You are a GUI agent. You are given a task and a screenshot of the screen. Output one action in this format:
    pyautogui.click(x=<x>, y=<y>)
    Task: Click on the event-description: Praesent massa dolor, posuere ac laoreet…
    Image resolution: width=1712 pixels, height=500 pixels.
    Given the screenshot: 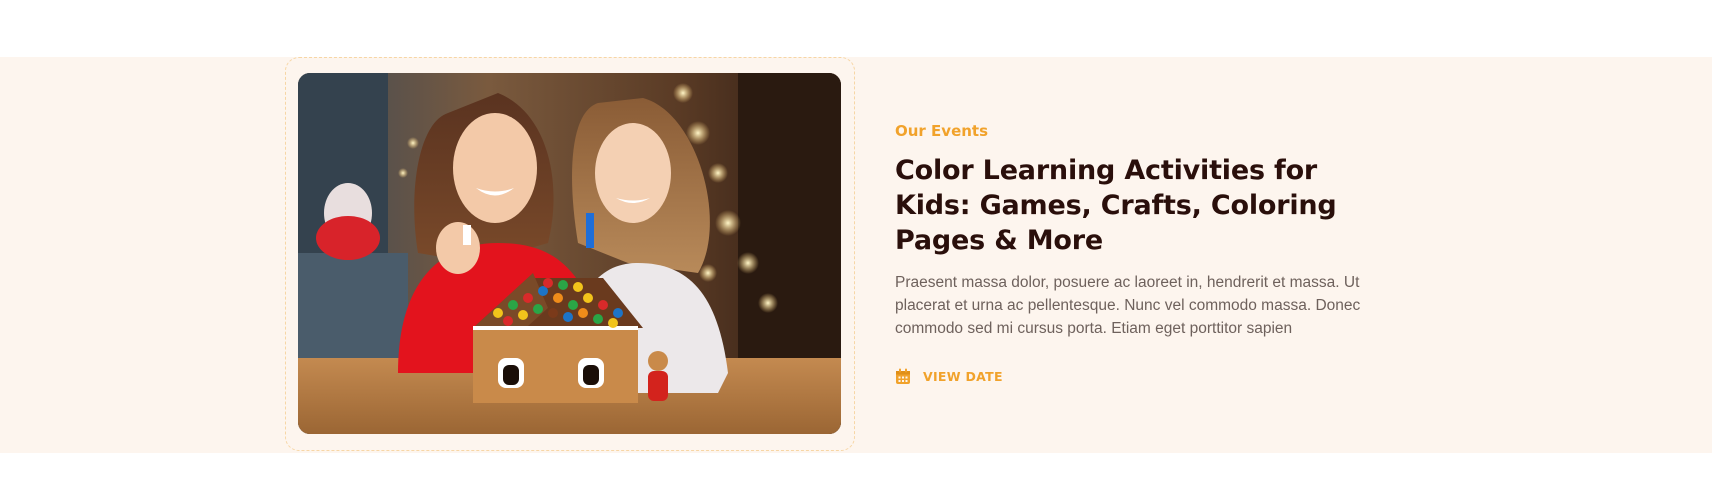 What is the action you would take?
    pyautogui.click(x=1128, y=305)
    